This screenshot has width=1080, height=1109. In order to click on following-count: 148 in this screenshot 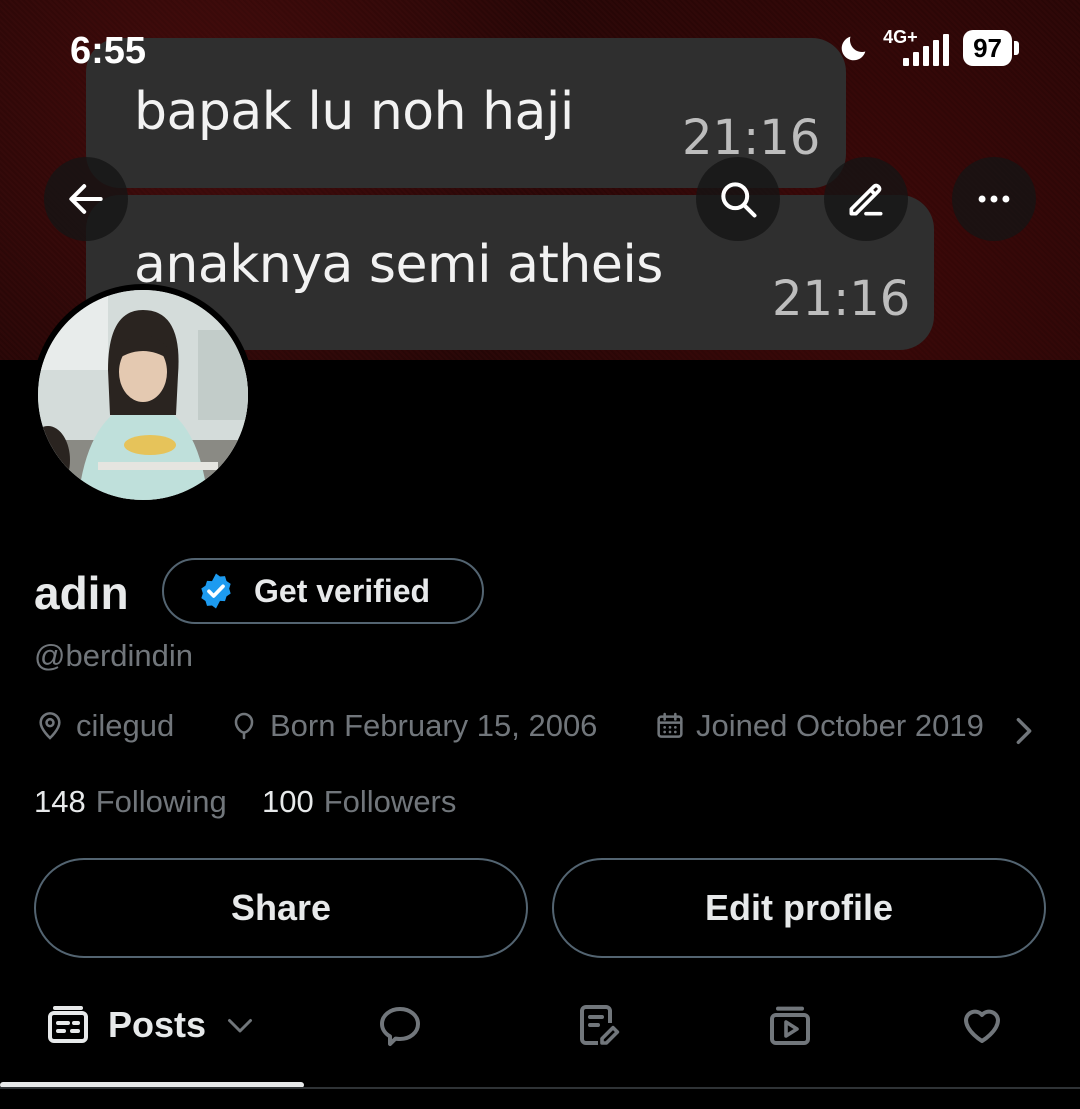, I will do `click(60, 801)`.